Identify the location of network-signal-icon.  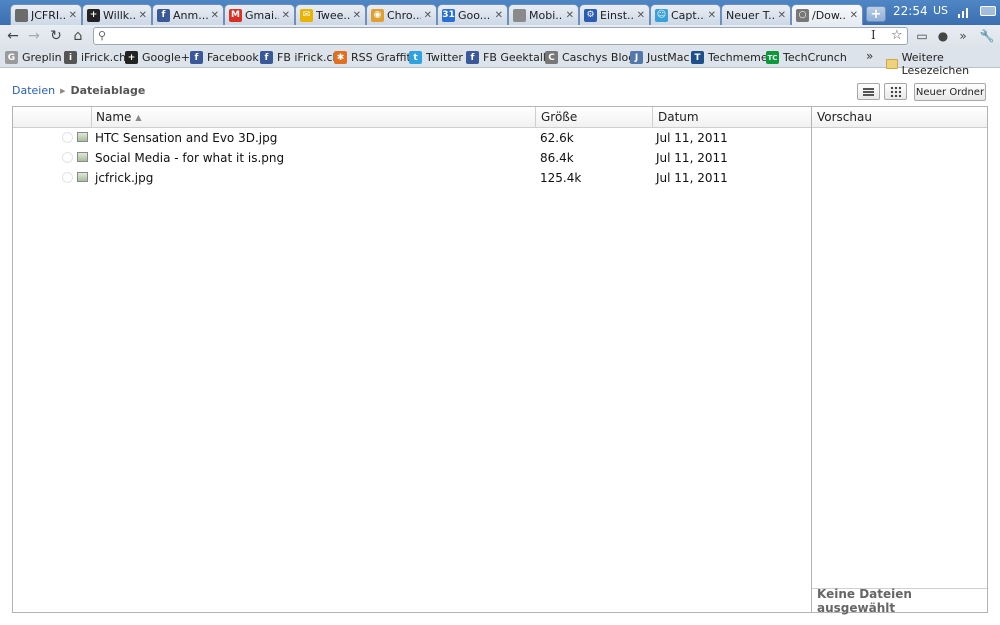
(964, 12).